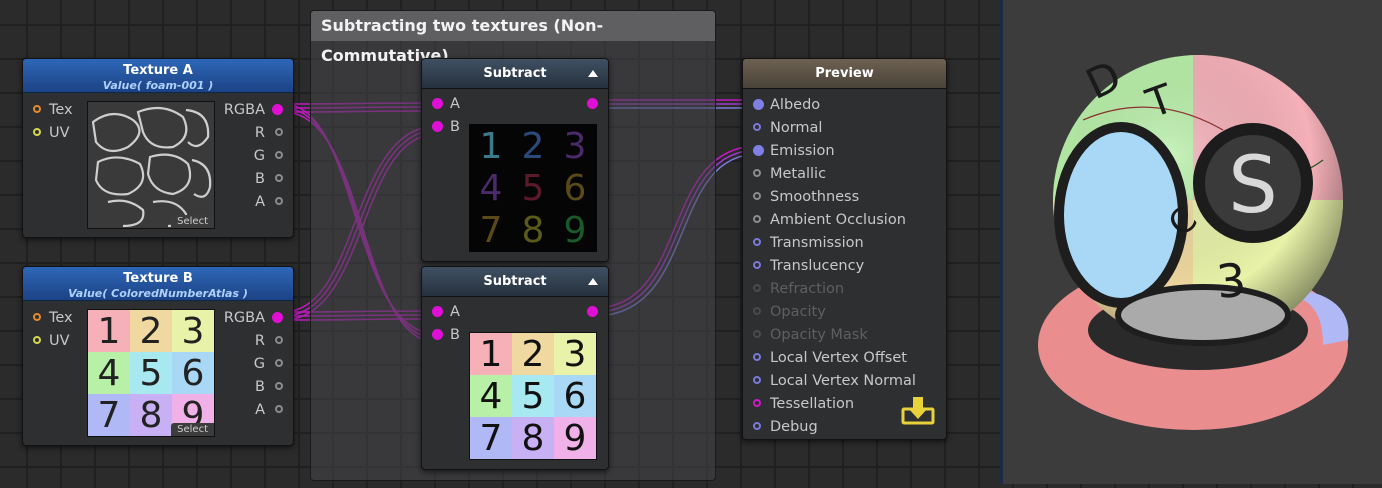  What do you see at coordinates (795, 105) in the screenshot?
I see `preview-port-label: Albedo` at bounding box center [795, 105].